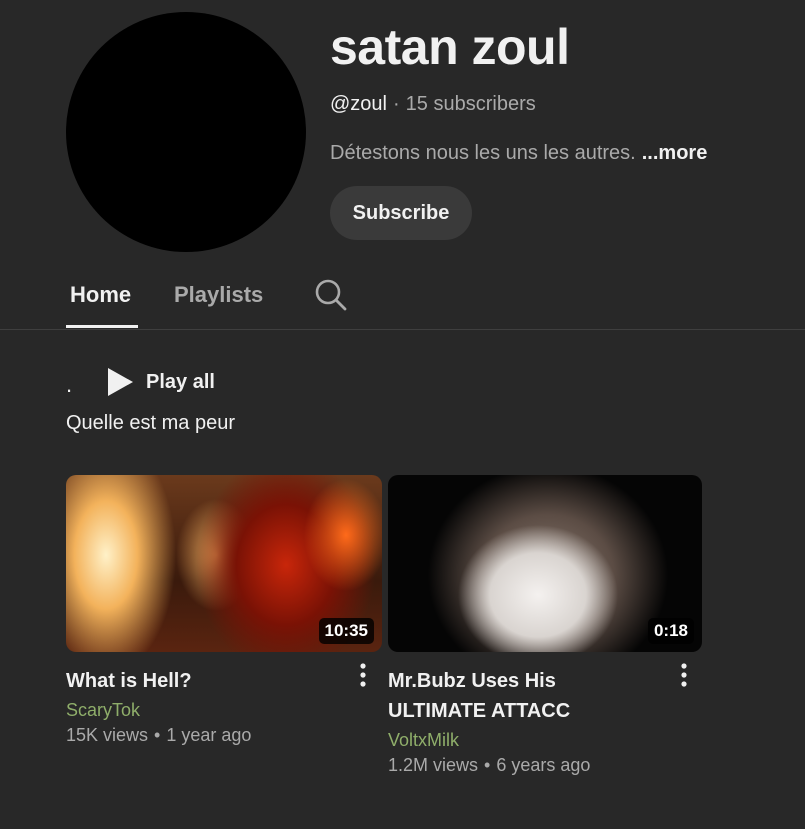 The width and height of the screenshot is (805, 829). I want to click on video-channel-link: ScaryTok, so click(224, 710).